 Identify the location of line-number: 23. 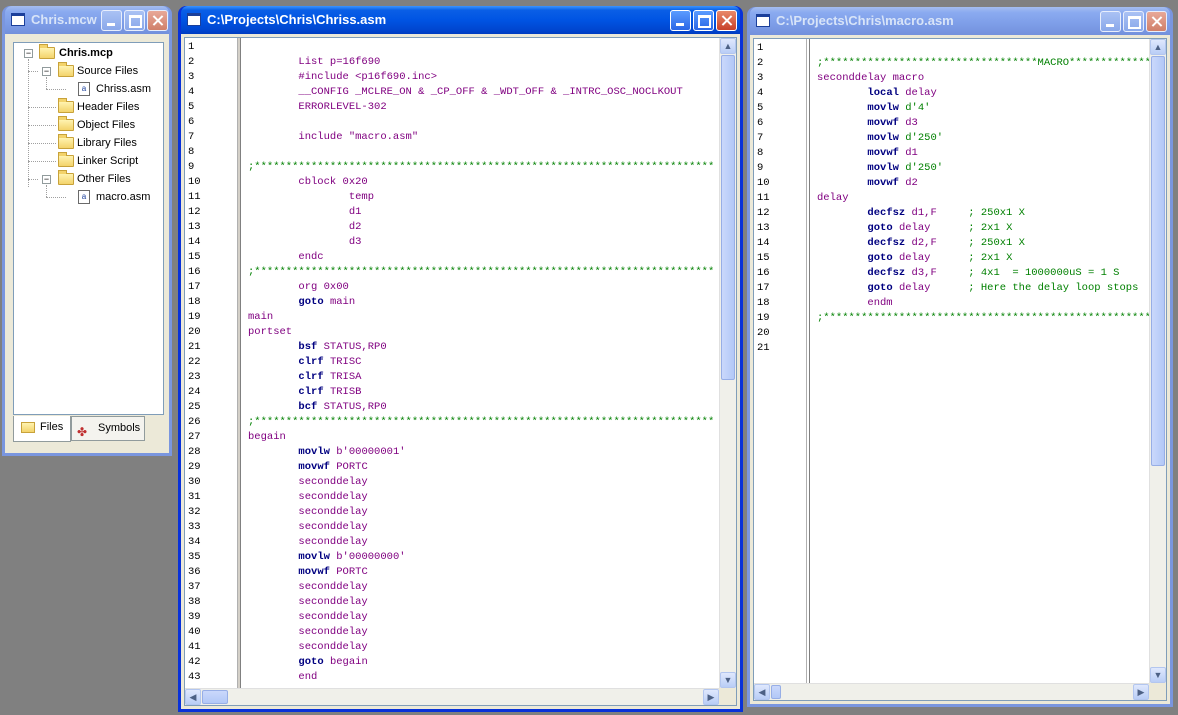
(194, 377).